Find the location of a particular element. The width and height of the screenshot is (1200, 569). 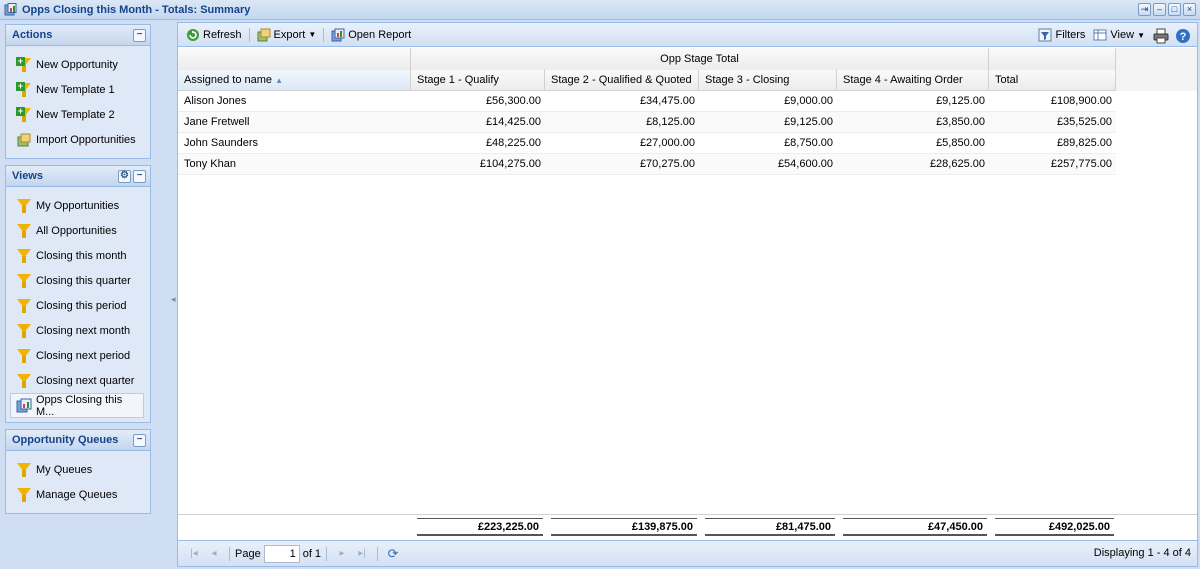

cell-stage-1: £14,425.00 is located at coordinates (513, 122).